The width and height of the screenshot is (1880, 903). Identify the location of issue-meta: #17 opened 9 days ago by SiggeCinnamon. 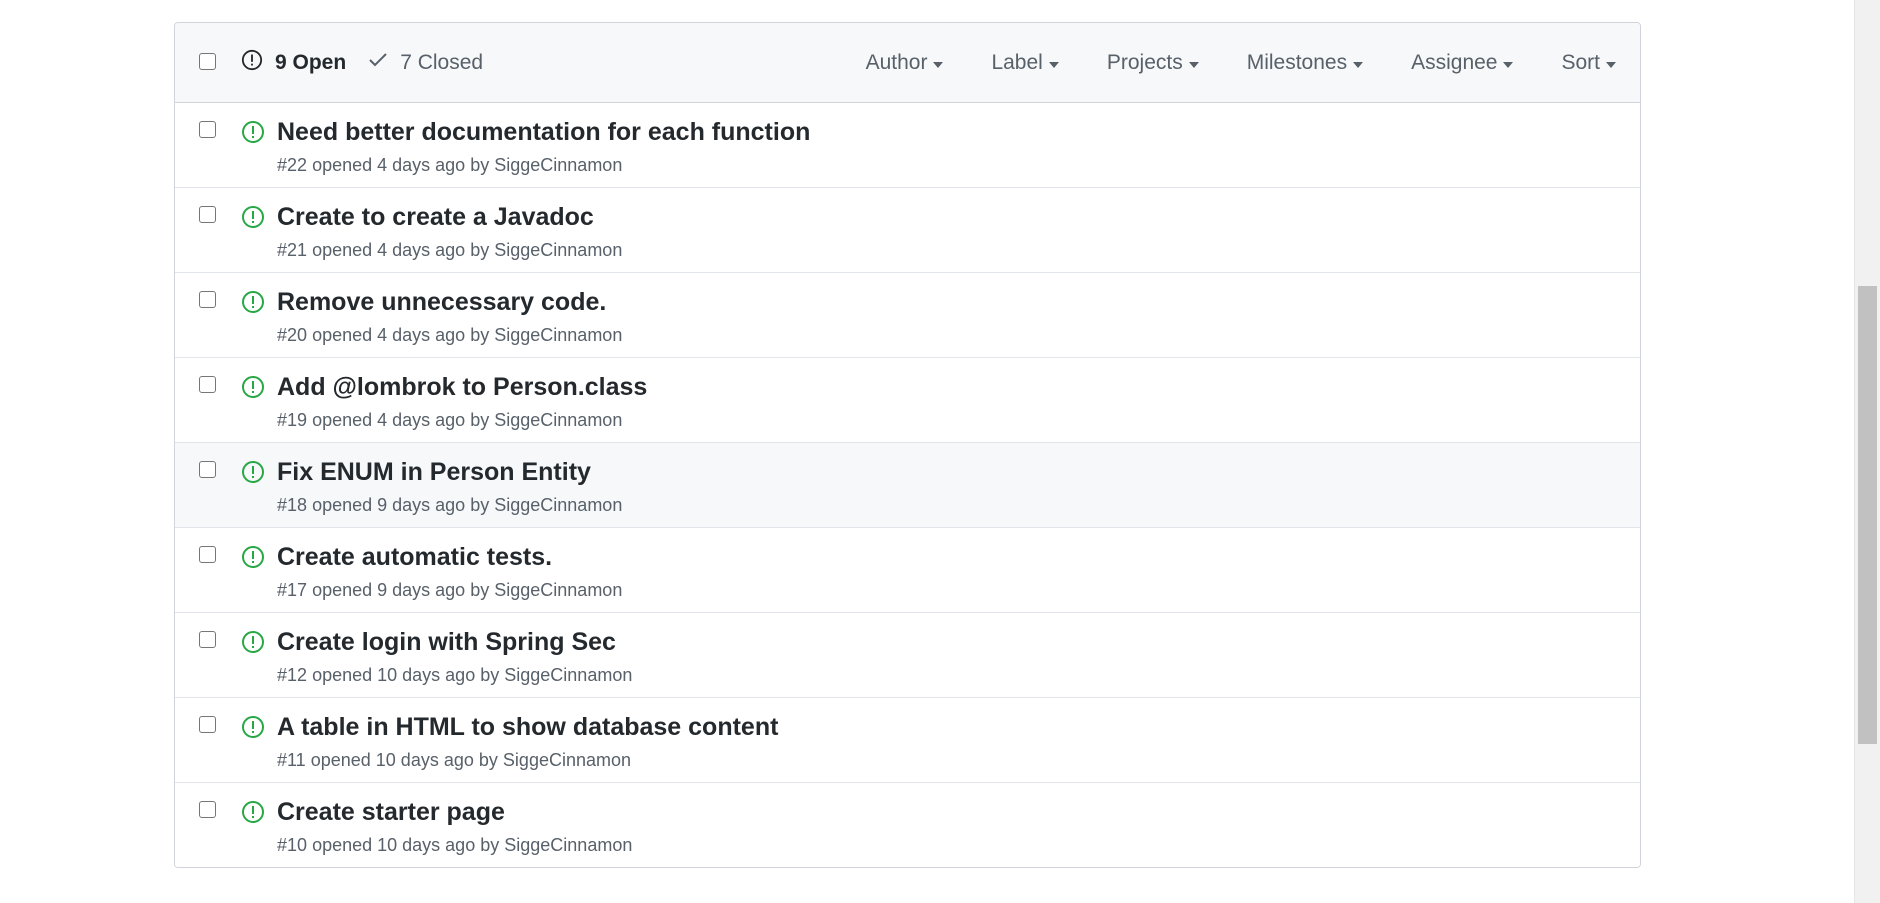
(449, 590).